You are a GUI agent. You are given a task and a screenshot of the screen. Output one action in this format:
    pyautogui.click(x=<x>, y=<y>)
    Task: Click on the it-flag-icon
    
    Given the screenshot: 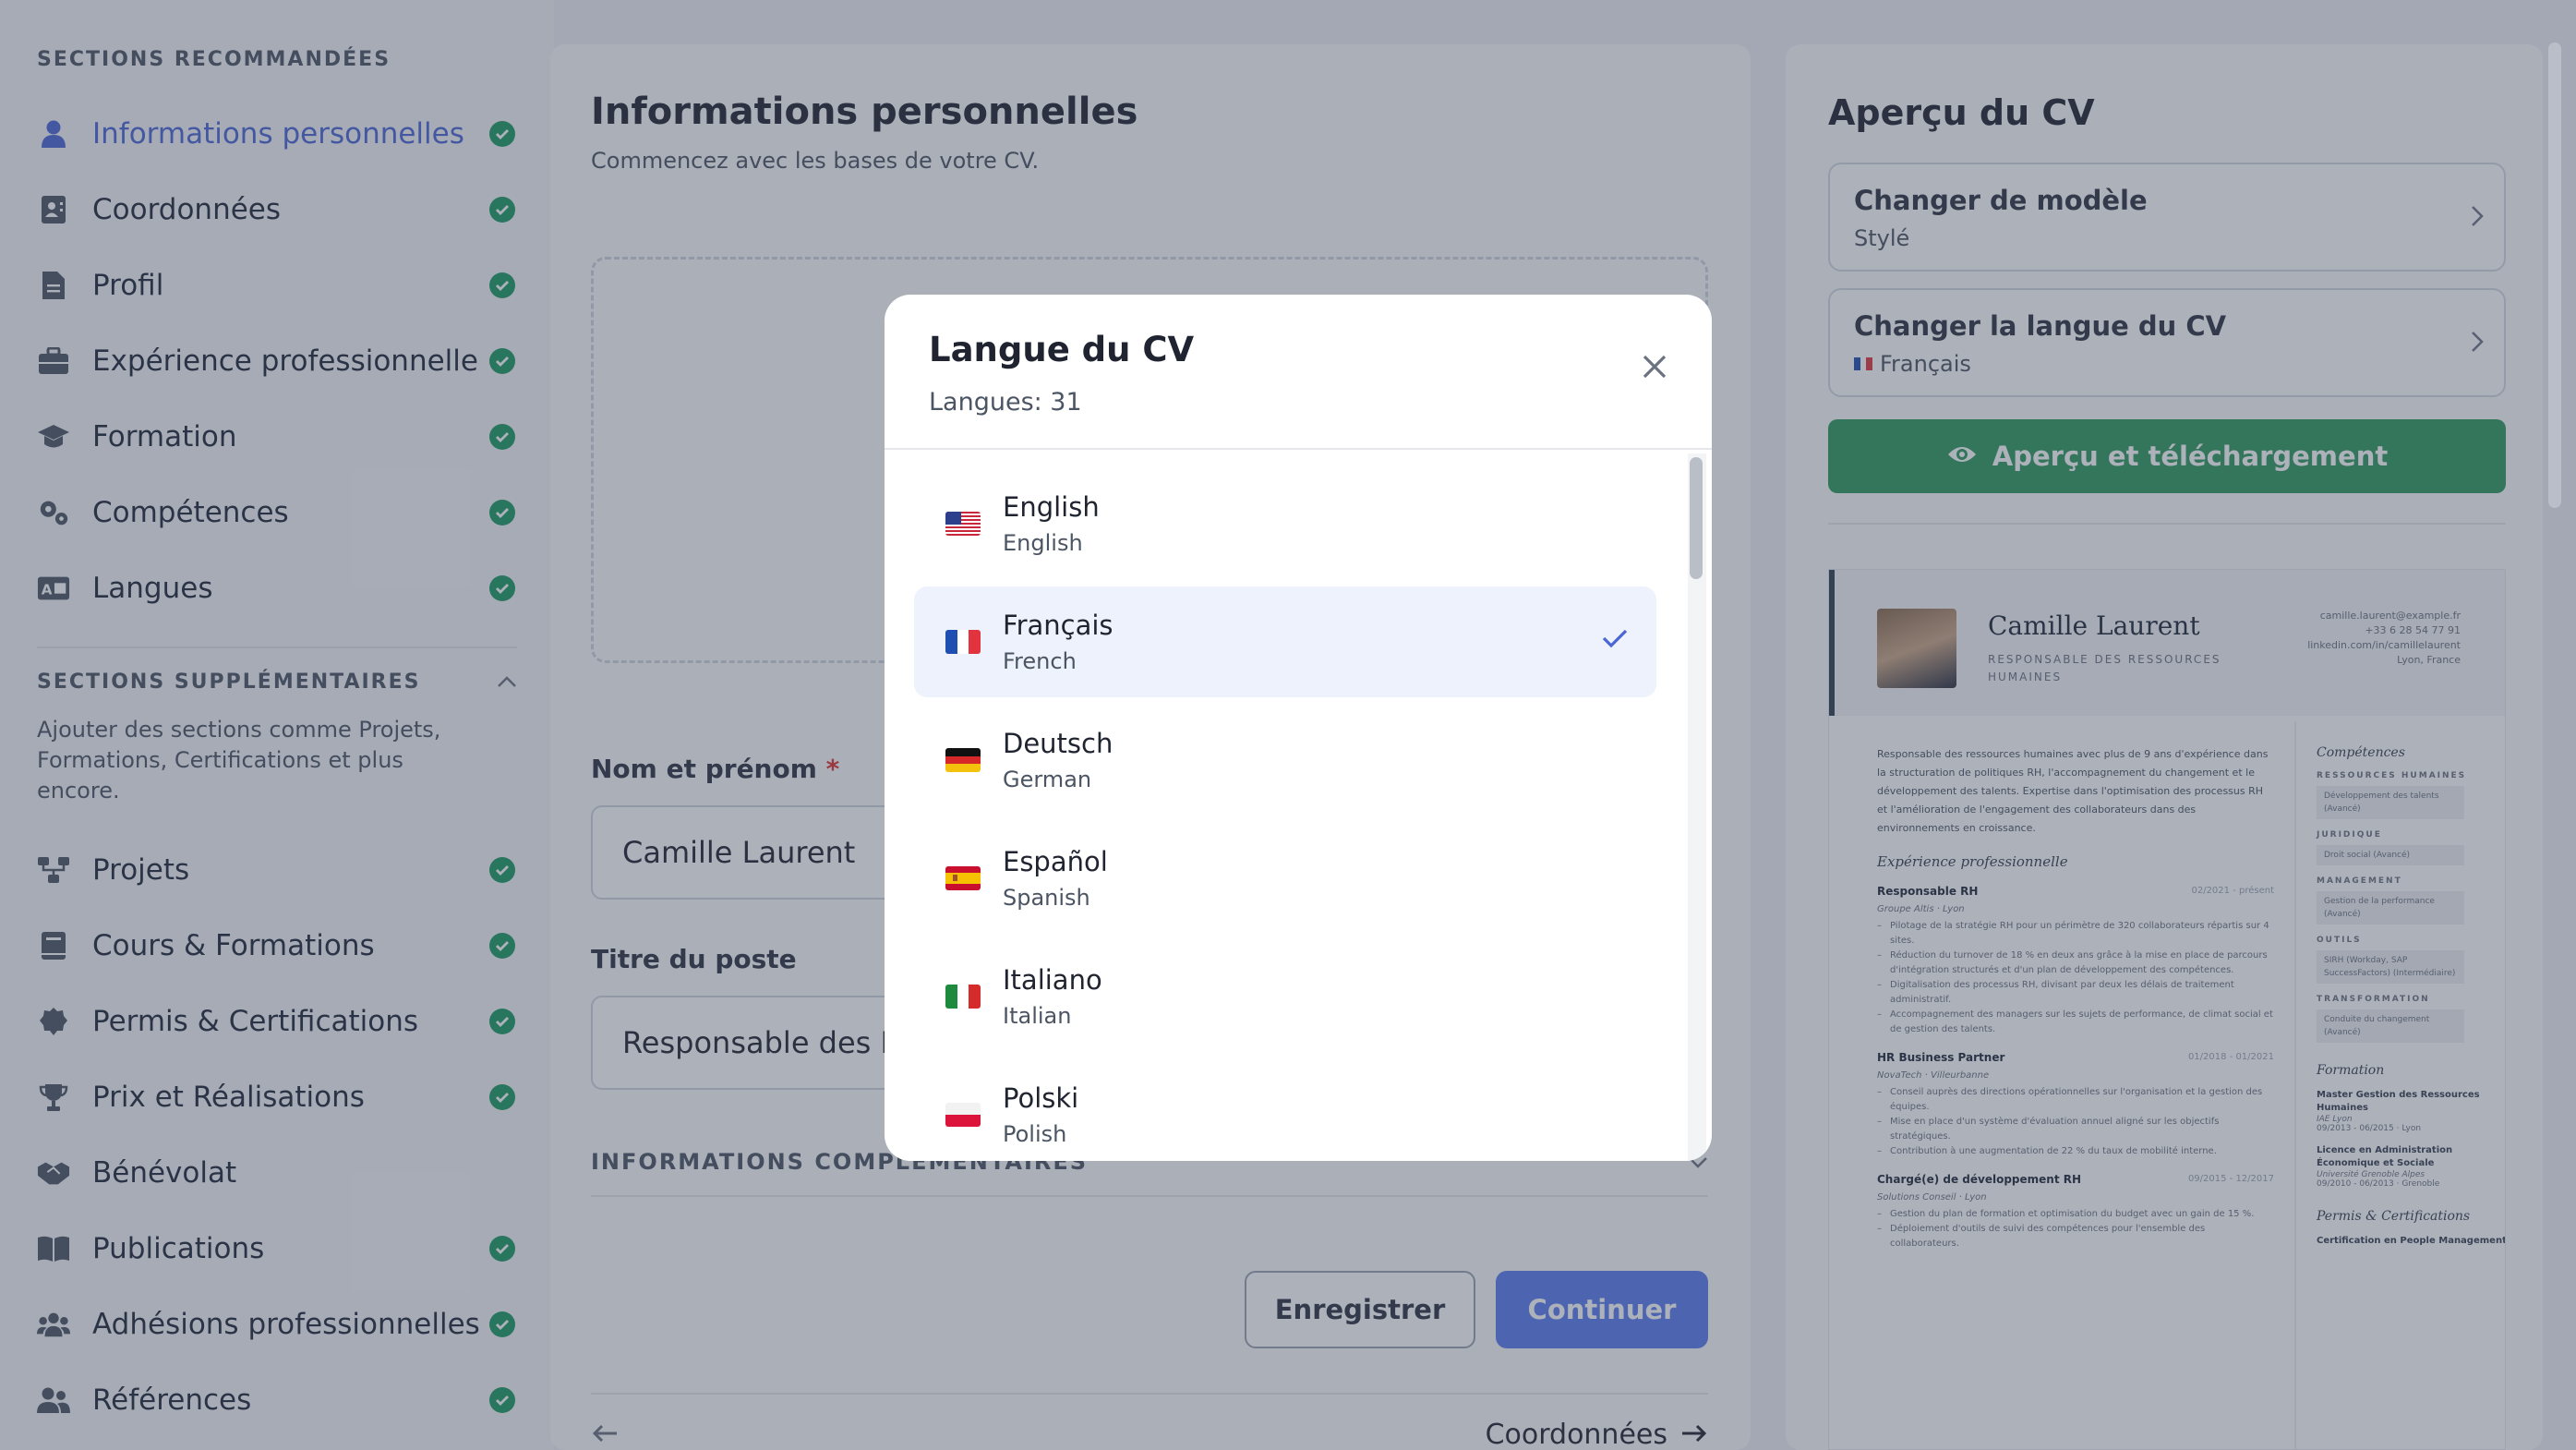 What is the action you would take?
    pyautogui.click(x=963, y=997)
    